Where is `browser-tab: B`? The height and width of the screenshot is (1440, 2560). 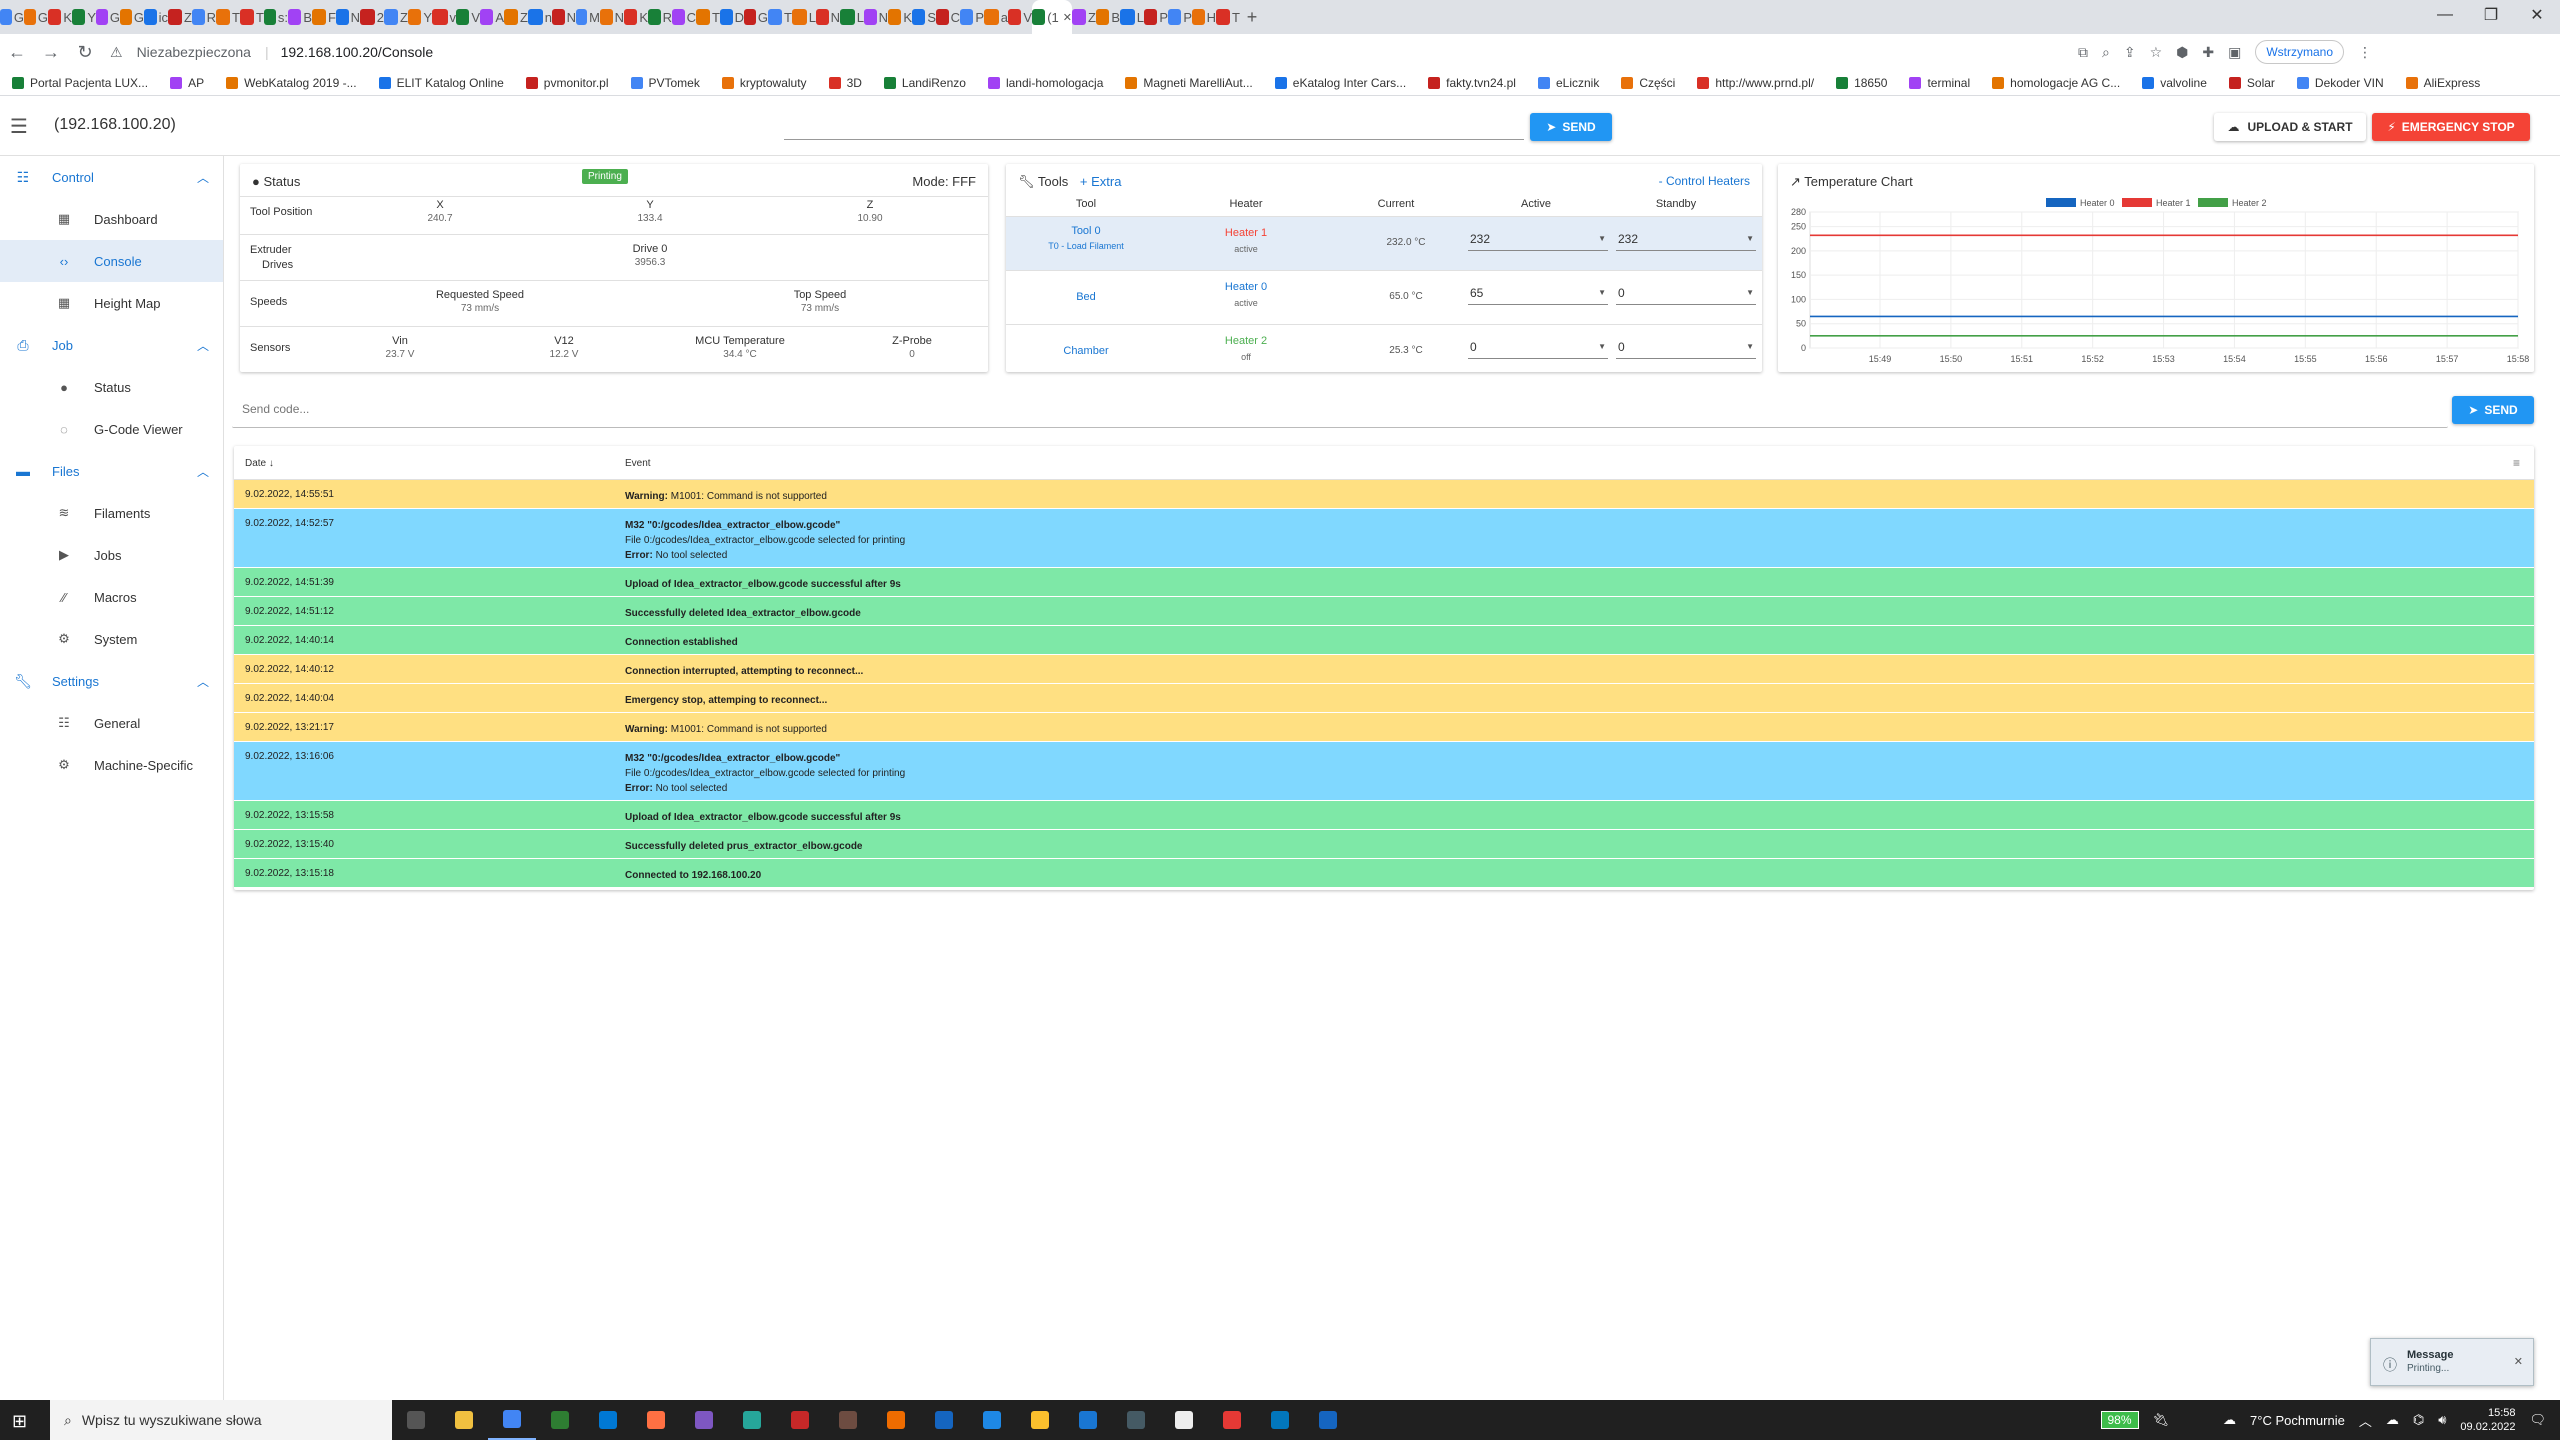 browser-tab: B is located at coordinates (1108, 17).